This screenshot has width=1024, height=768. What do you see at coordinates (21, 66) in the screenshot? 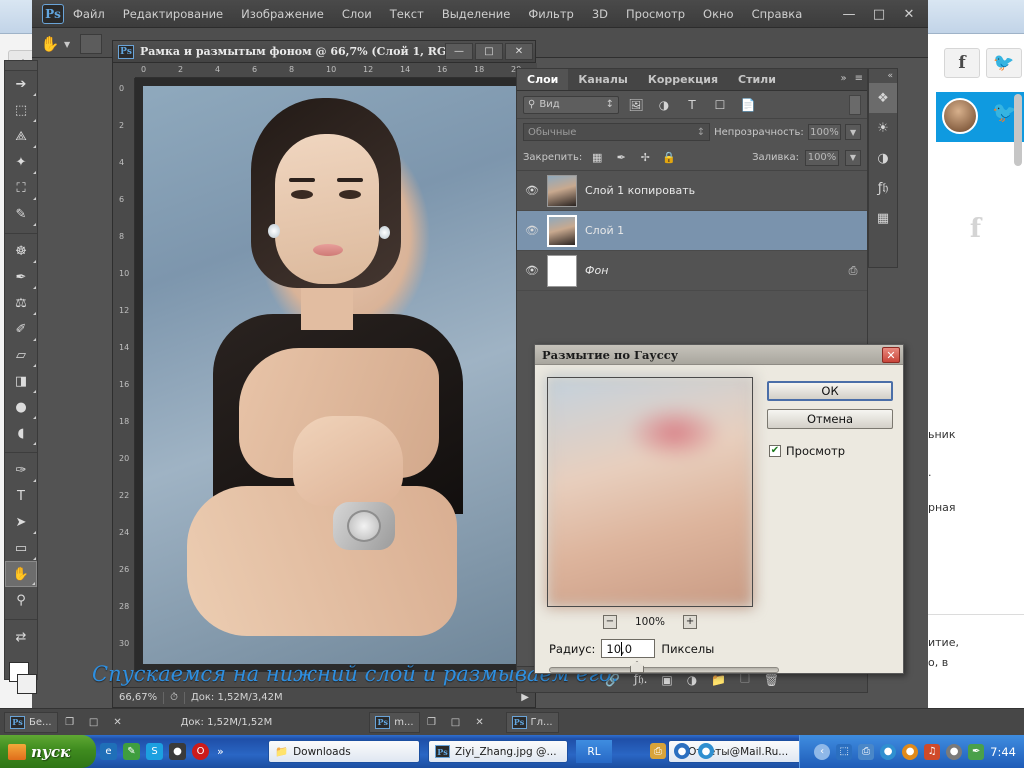
I see `toolbox-grip` at bounding box center [21, 66].